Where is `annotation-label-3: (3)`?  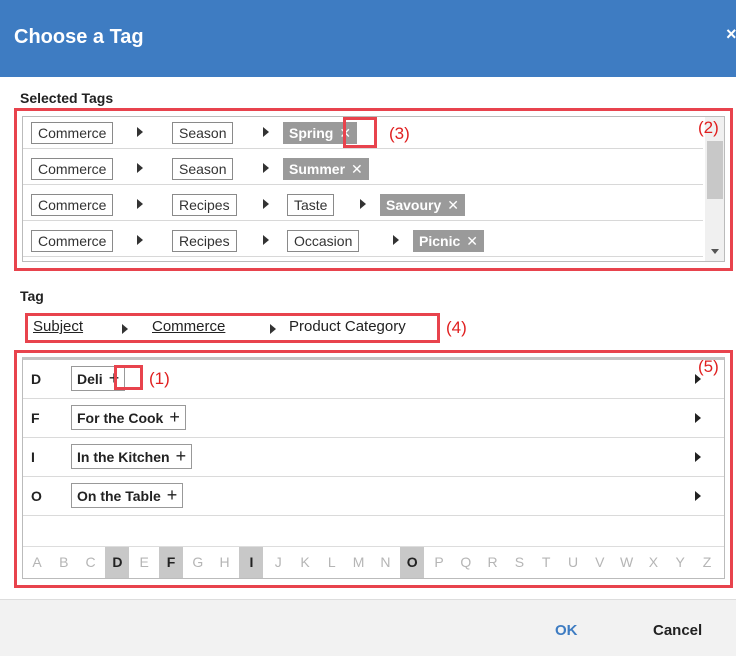
annotation-label-3: (3) is located at coordinates (399, 133).